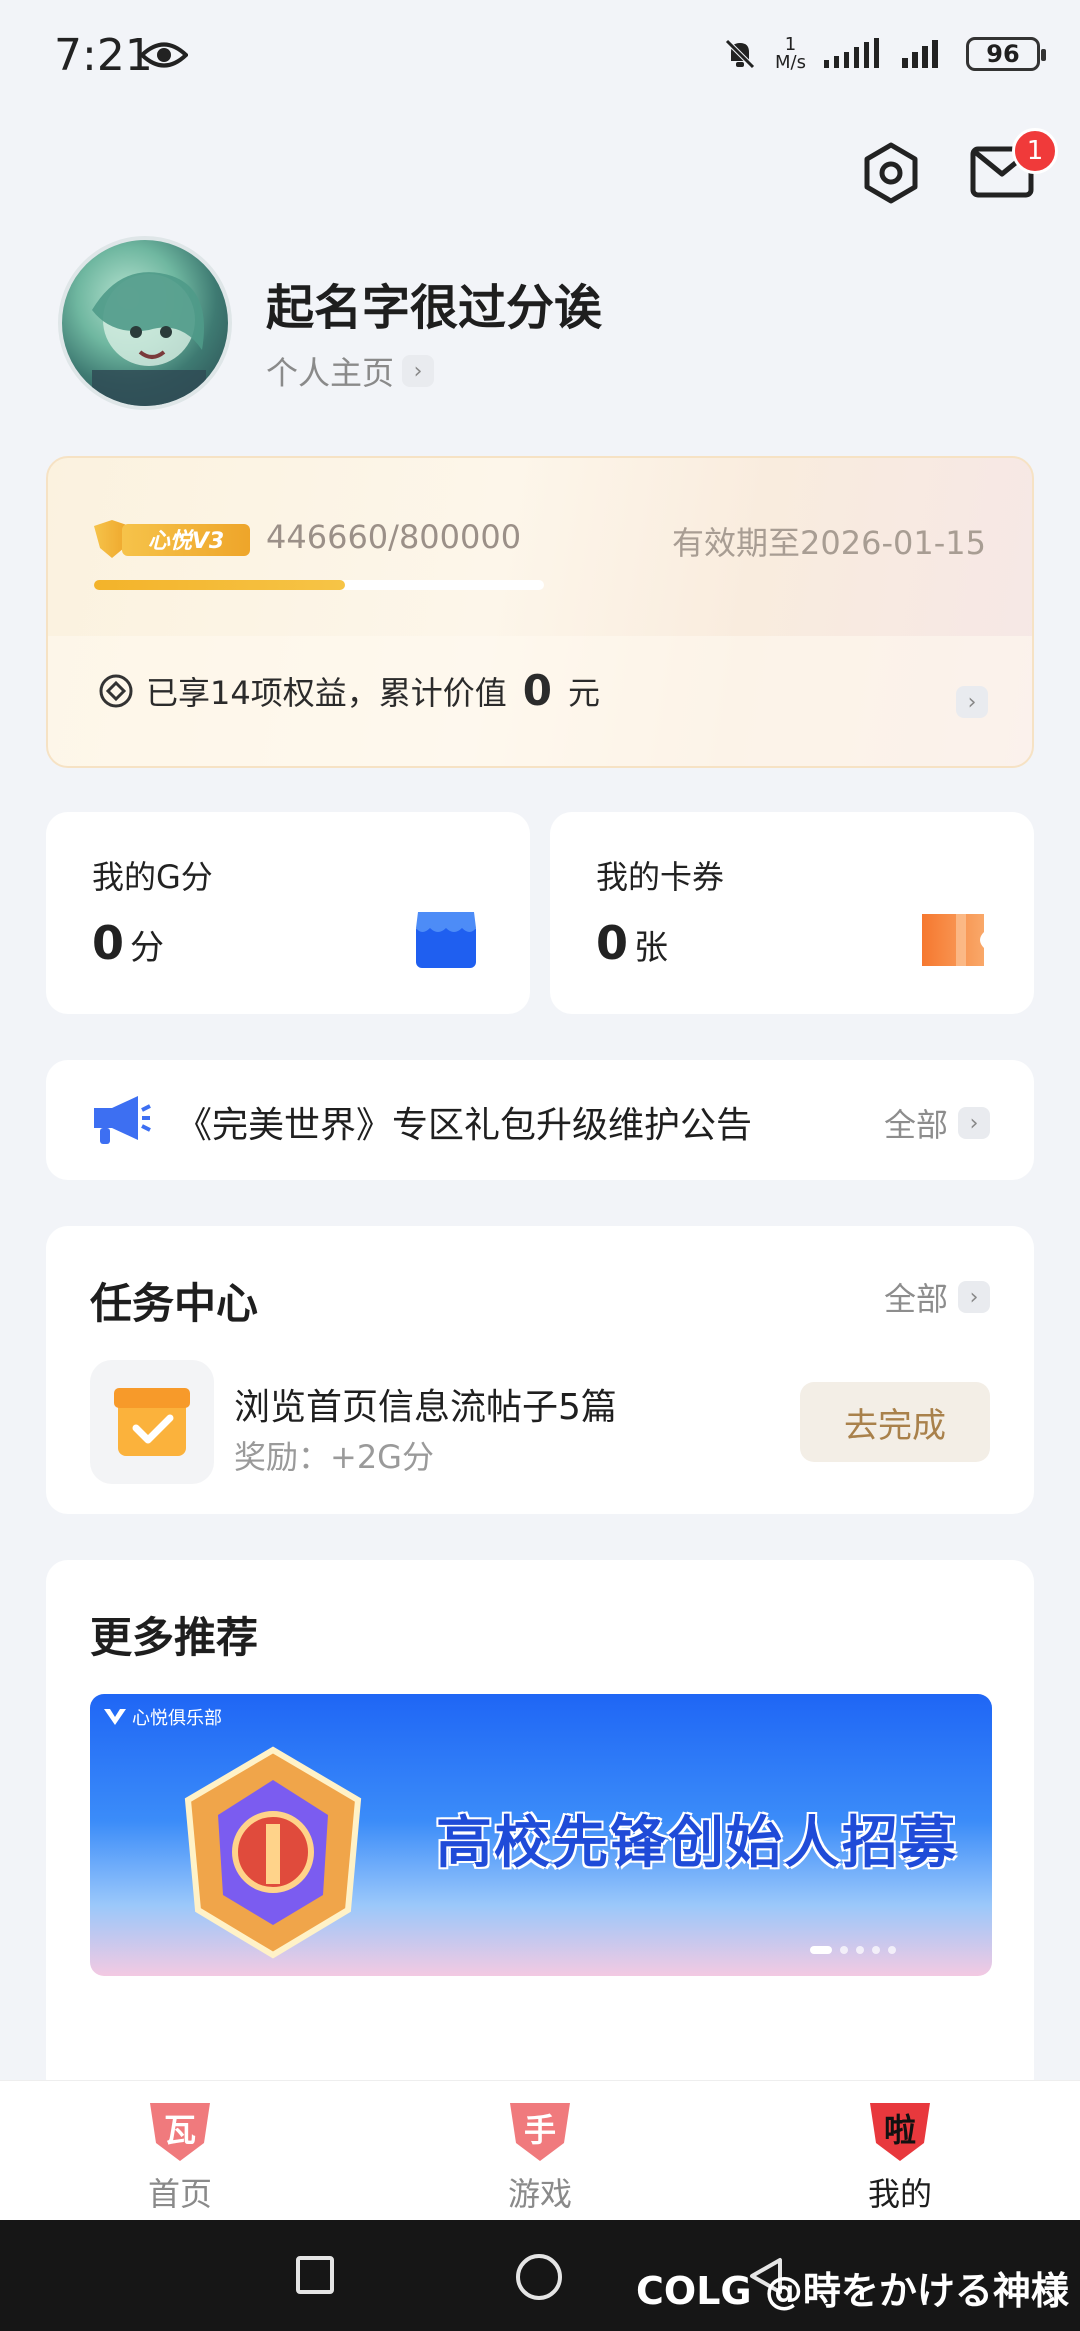 The image size is (1080, 2331). Describe the element at coordinates (425, 1407) in the screenshot. I see `task-item-title: 浏览首页信息流帖子5篇` at that location.